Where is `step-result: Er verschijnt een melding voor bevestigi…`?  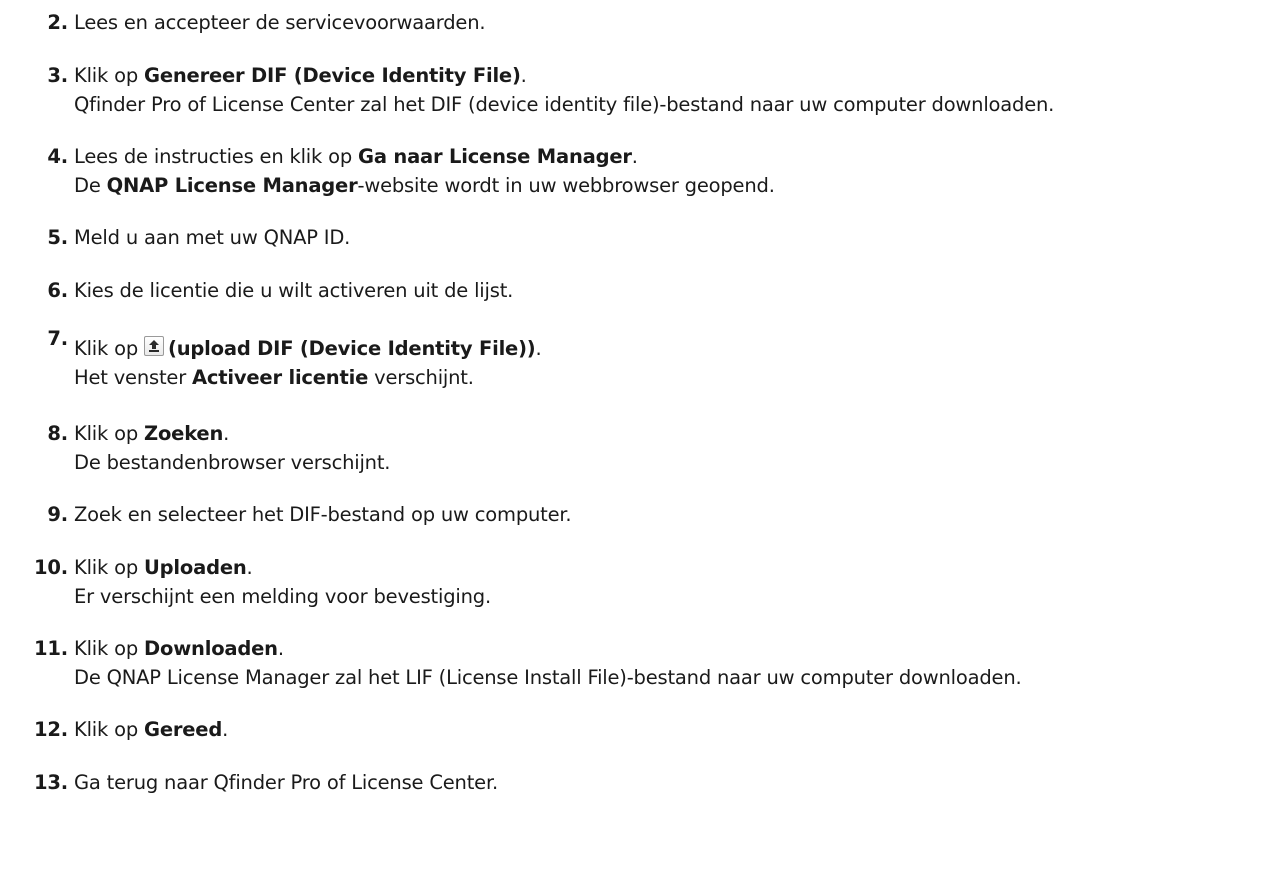
step-result: Er verschijnt een melding voor bevestigi… is located at coordinates (282, 596).